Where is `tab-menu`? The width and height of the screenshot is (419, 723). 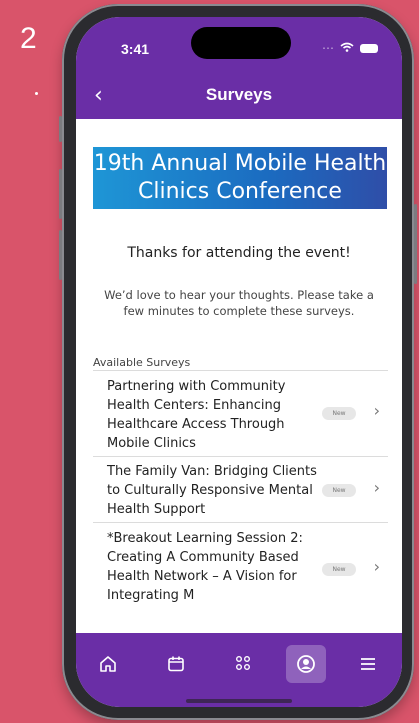
tab-menu is located at coordinates (368, 664).